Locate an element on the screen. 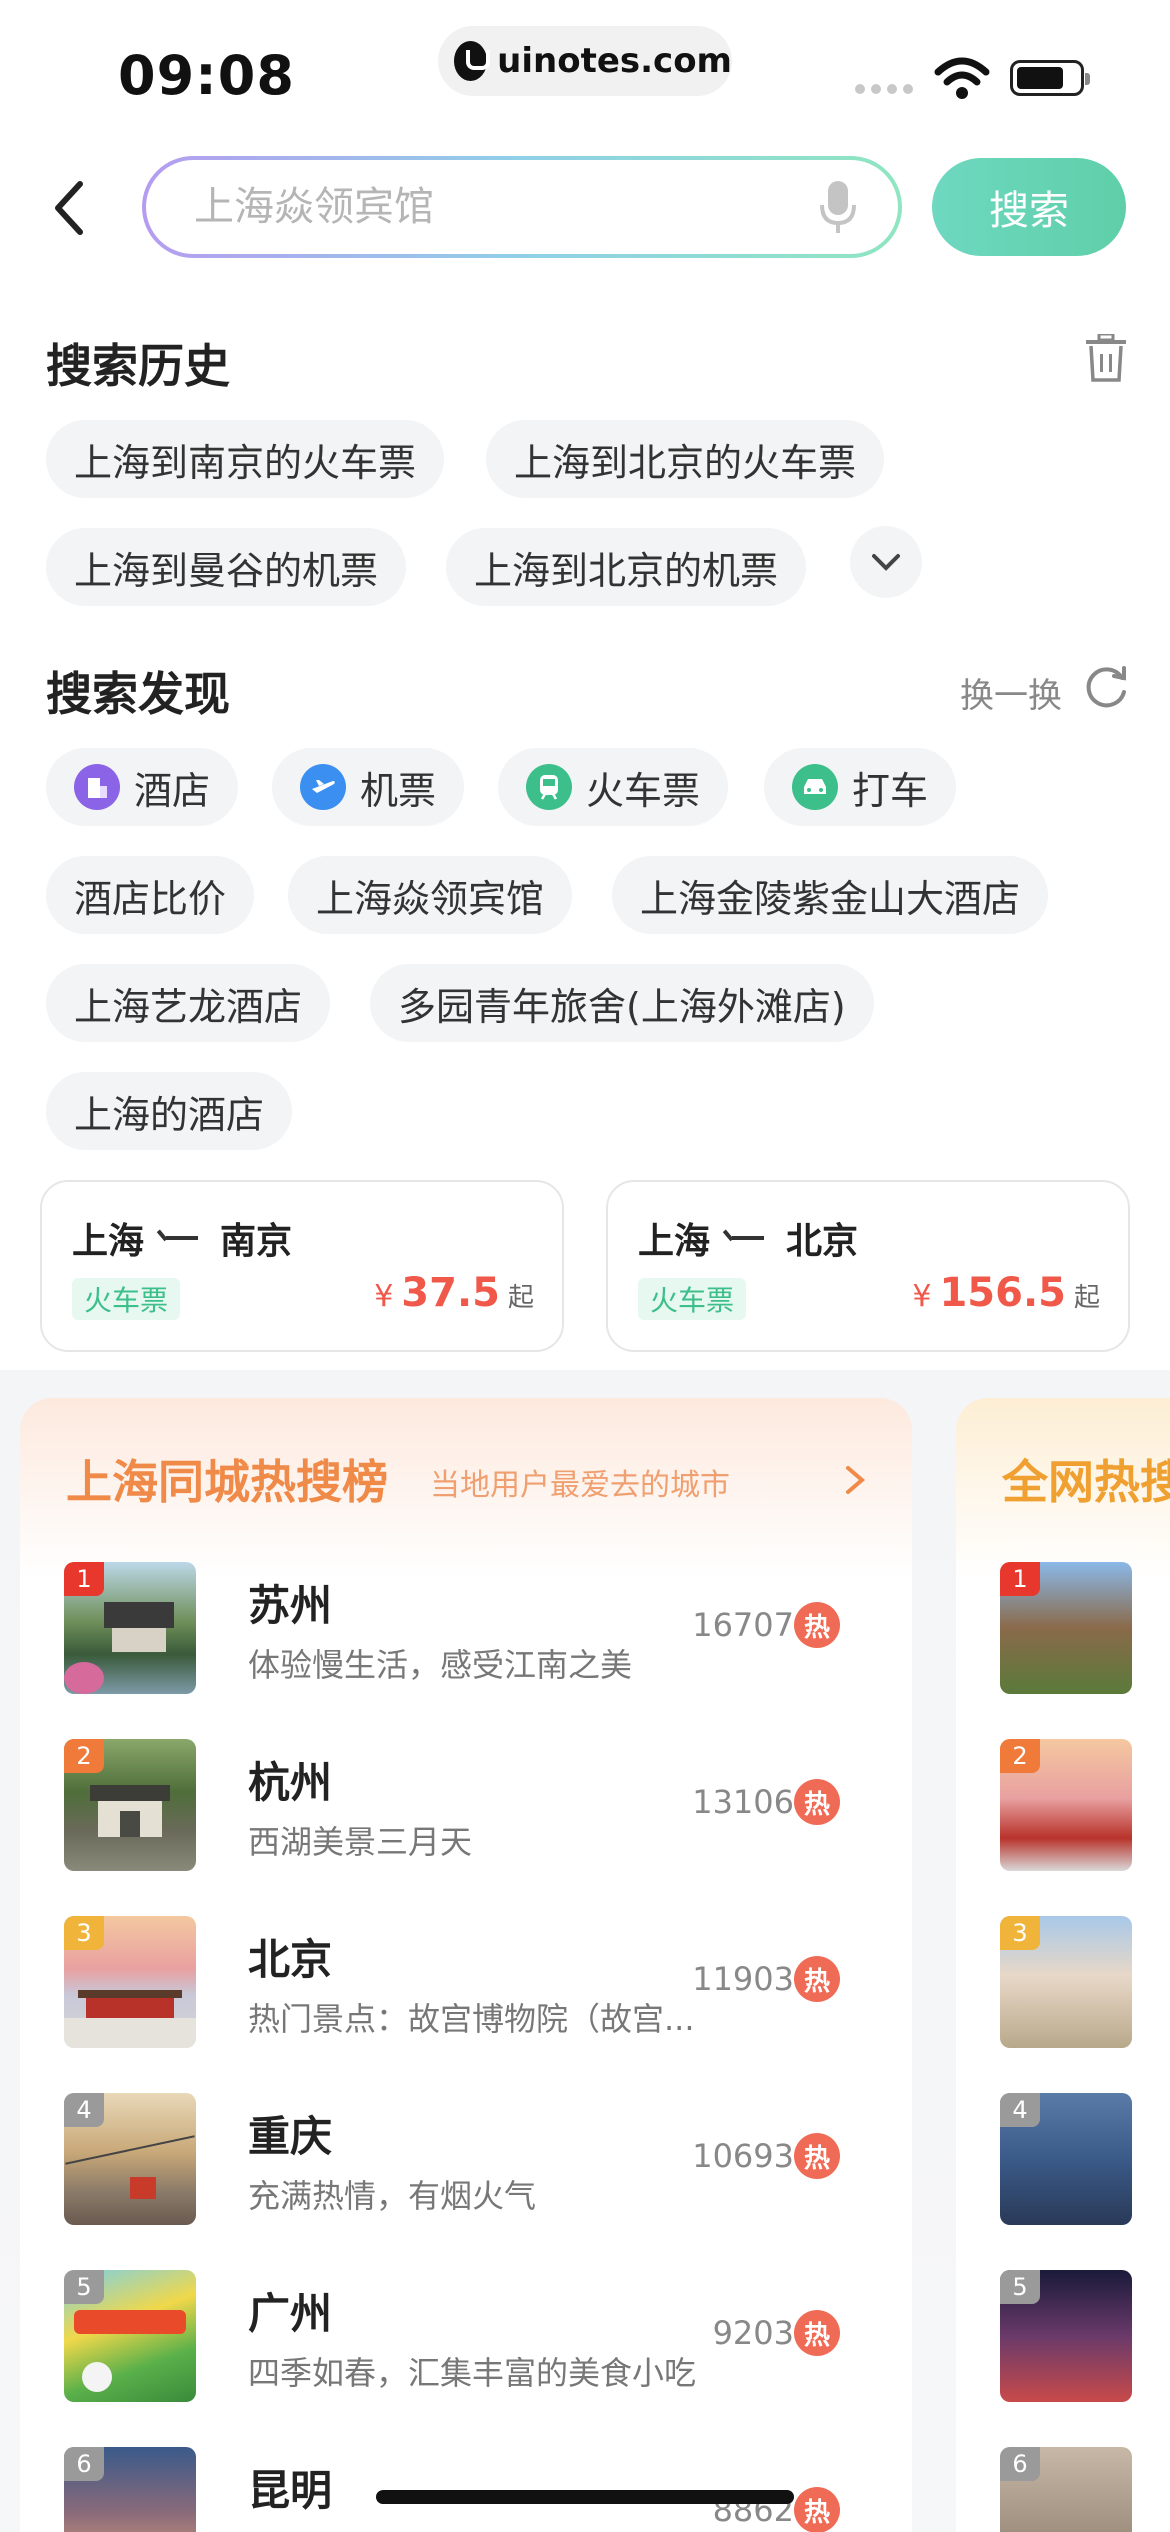 The width and height of the screenshot is (1170, 2532). history-chip: 上海到北京的火车票 is located at coordinates (685, 459).